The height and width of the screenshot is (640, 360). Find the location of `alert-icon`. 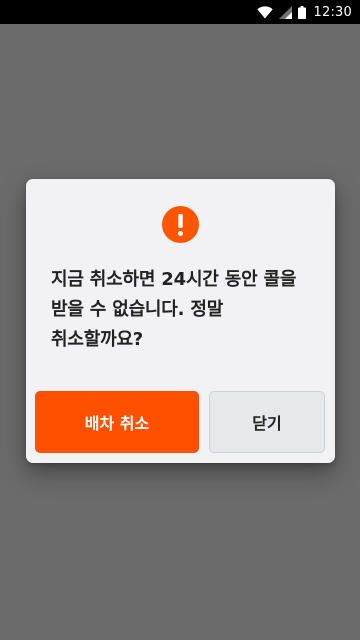

alert-icon is located at coordinates (180, 224).